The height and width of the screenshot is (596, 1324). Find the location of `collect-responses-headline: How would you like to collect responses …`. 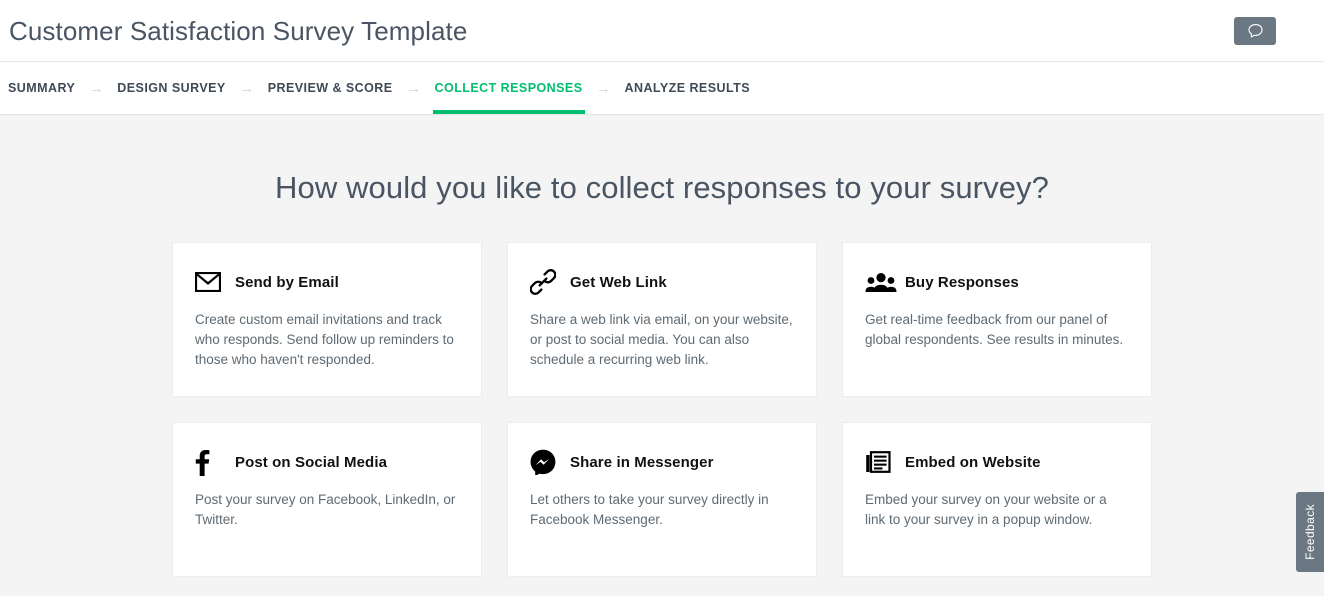

collect-responses-headline: How would you like to collect responses … is located at coordinates (662, 187).